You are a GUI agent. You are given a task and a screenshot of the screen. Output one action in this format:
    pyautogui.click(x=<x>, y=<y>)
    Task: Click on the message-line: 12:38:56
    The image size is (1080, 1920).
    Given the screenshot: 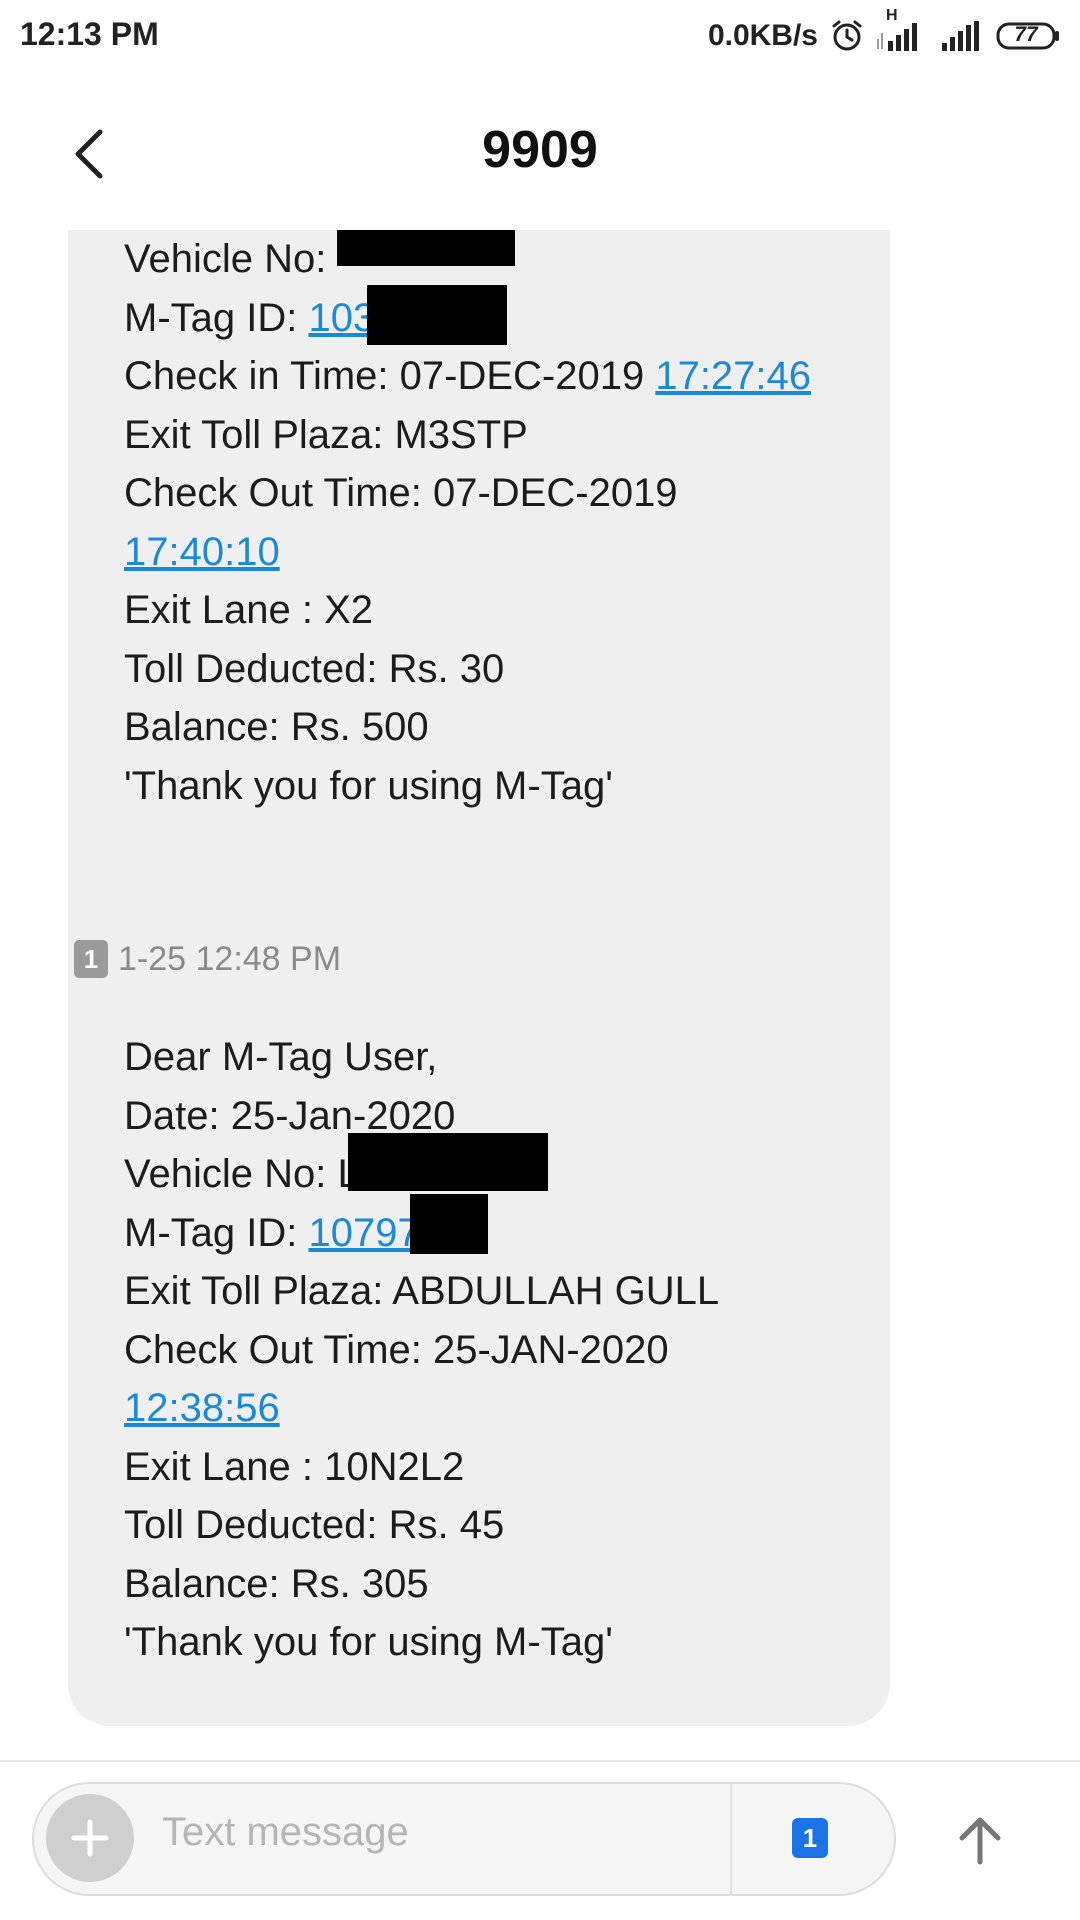 What is the action you would take?
    pyautogui.click(x=479, y=1408)
    